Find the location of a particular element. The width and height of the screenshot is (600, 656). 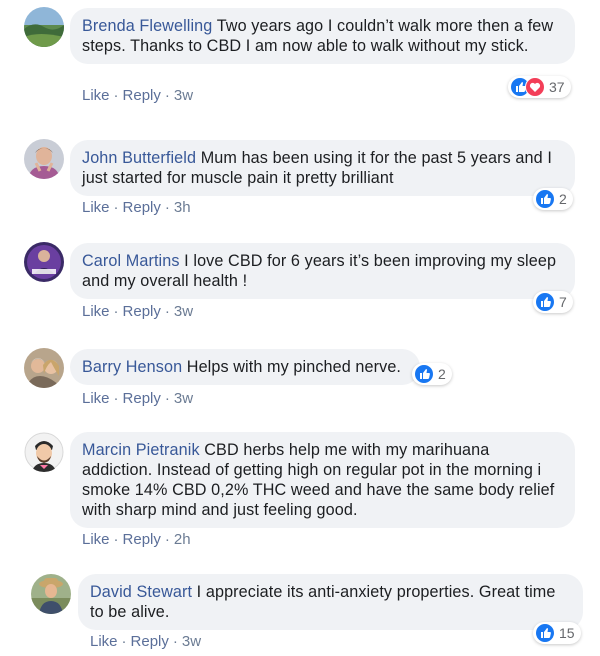

reaction-summary: 7 is located at coordinates (553, 302).